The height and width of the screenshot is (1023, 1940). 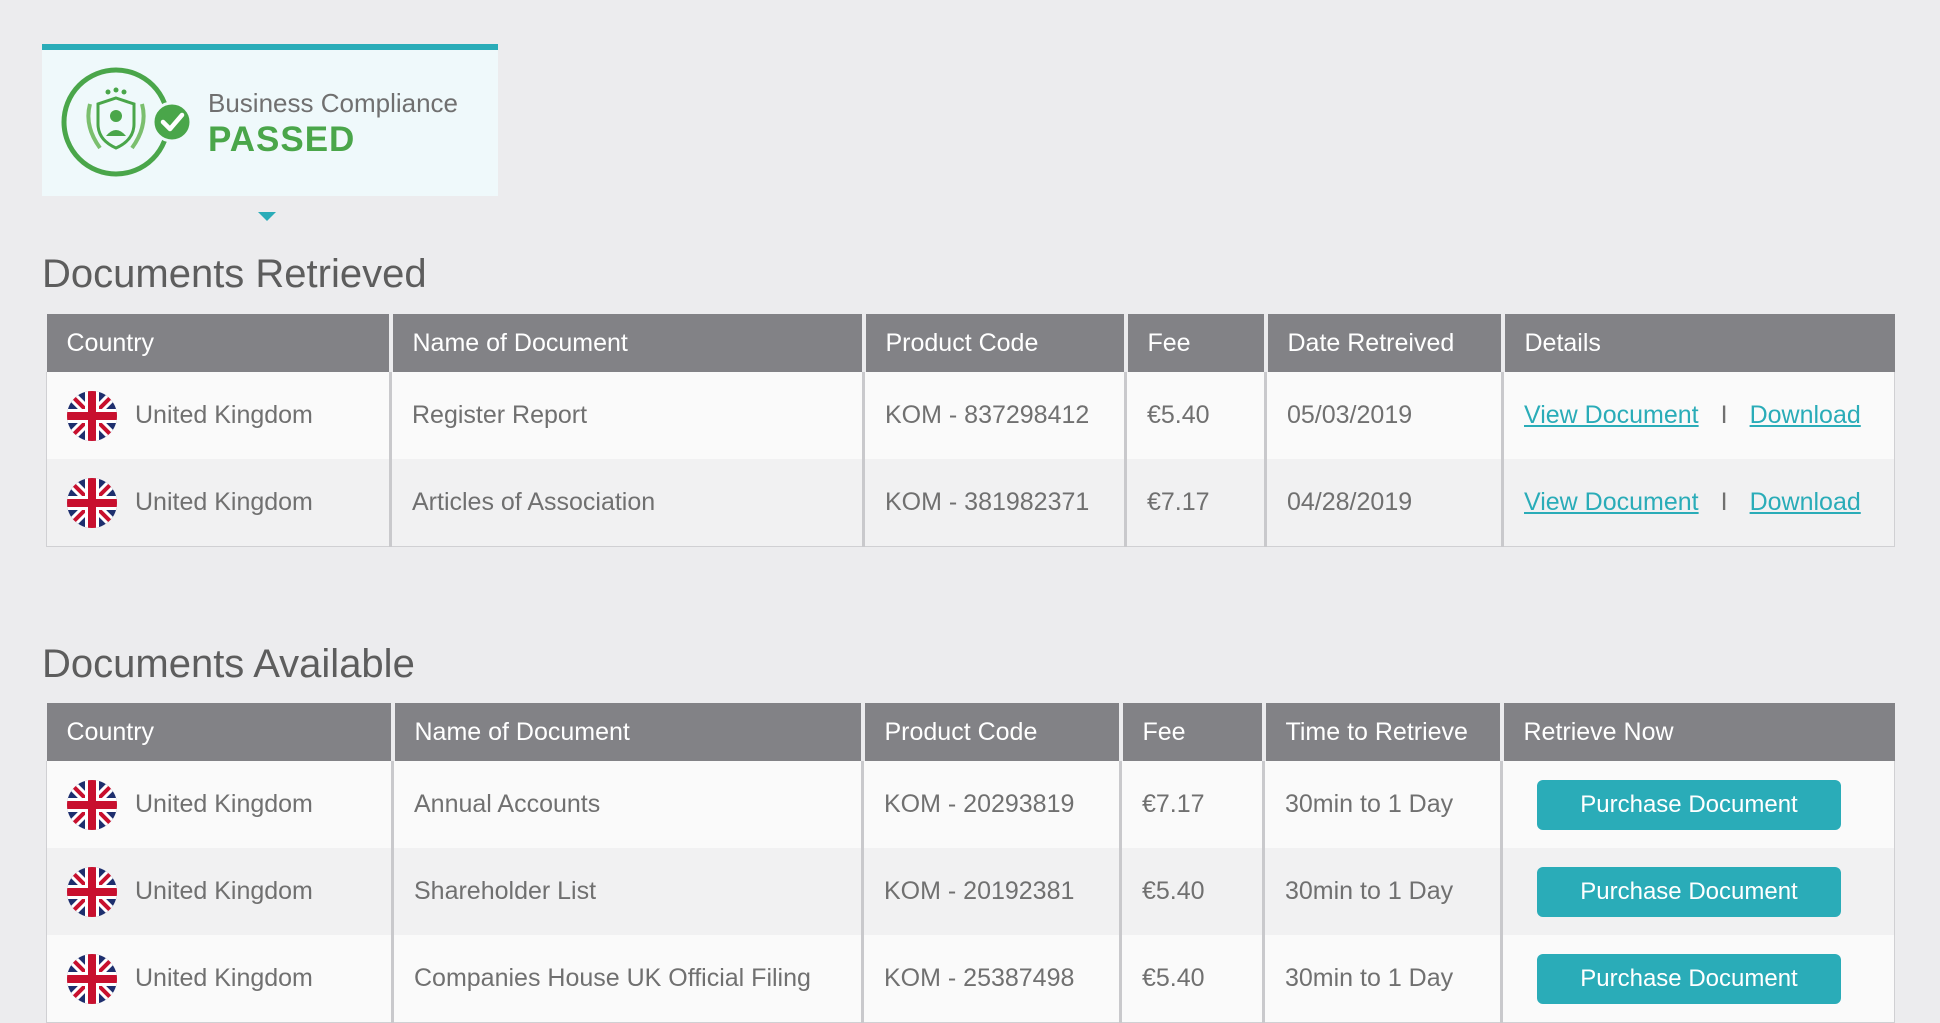 What do you see at coordinates (991, 979) in the screenshot?
I see `product-code: KOM - 25387498` at bounding box center [991, 979].